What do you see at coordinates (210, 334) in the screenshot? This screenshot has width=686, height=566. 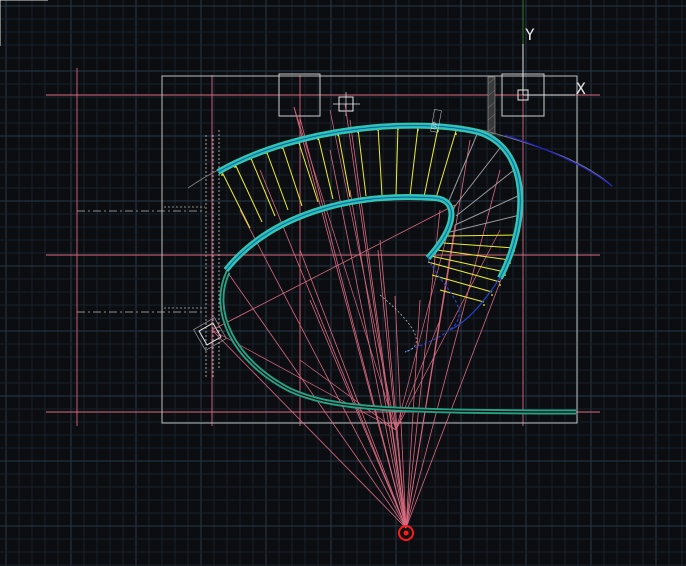 I see `grip-square-left` at bounding box center [210, 334].